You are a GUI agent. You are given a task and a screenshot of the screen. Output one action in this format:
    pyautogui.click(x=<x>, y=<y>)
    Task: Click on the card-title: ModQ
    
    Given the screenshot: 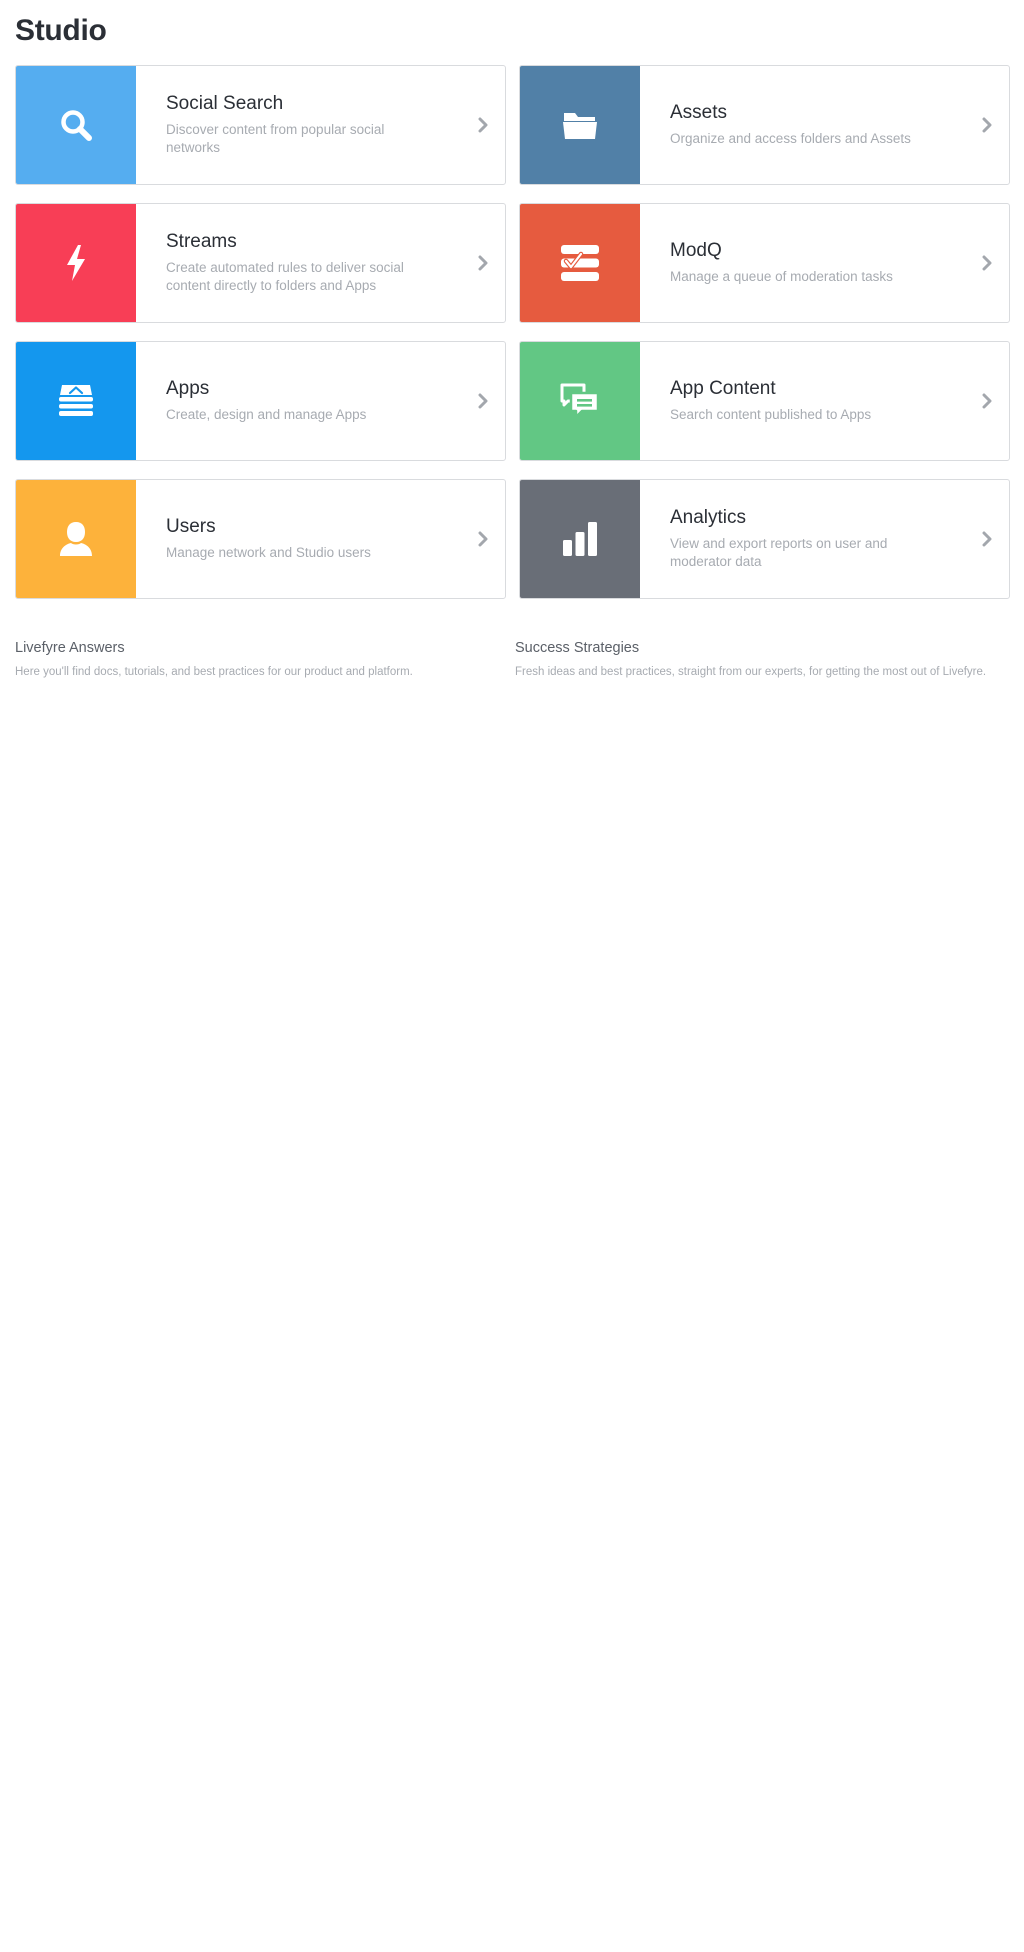 What is the action you would take?
    pyautogui.click(x=696, y=250)
    